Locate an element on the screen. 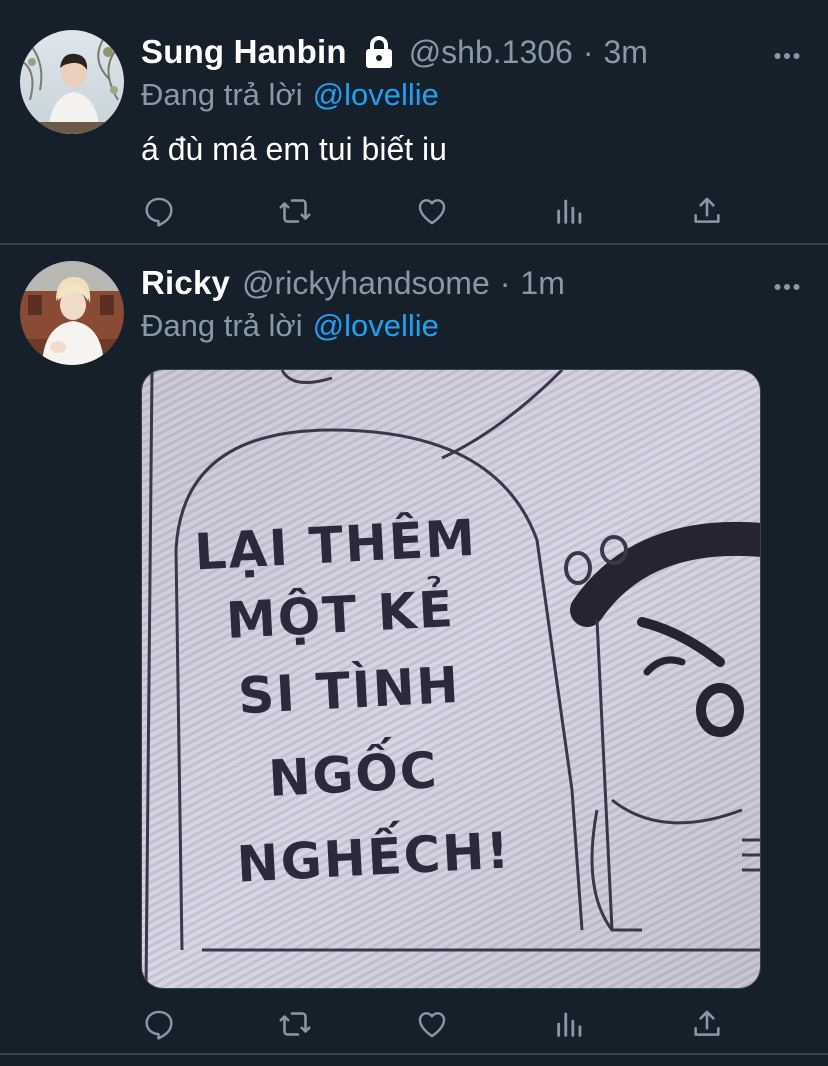  tweet-divider is located at coordinates (414, 1054).